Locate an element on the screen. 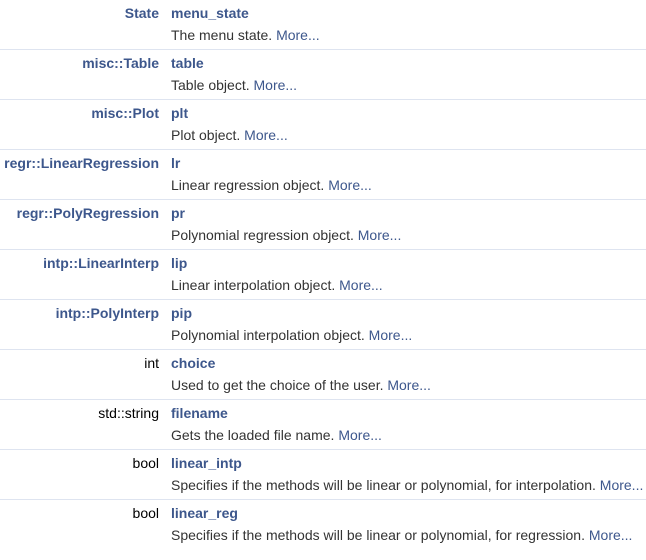 The image size is (646, 560). member-name-link: menu_state is located at coordinates (210, 13).